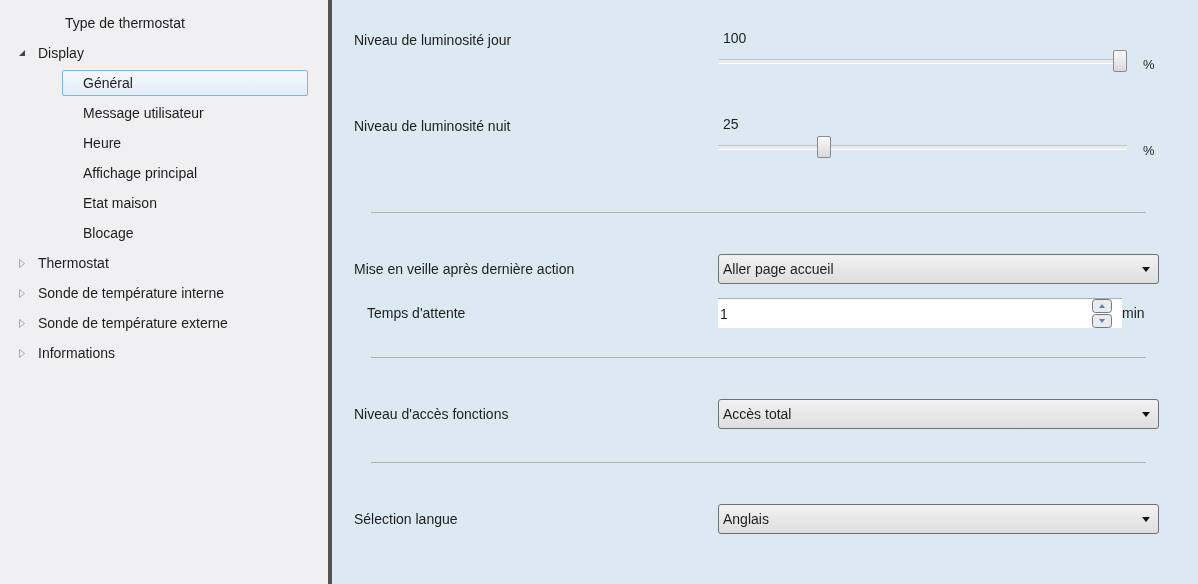  What do you see at coordinates (735, 38) in the screenshot?
I see `slider-value: 100` at bounding box center [735, 38].